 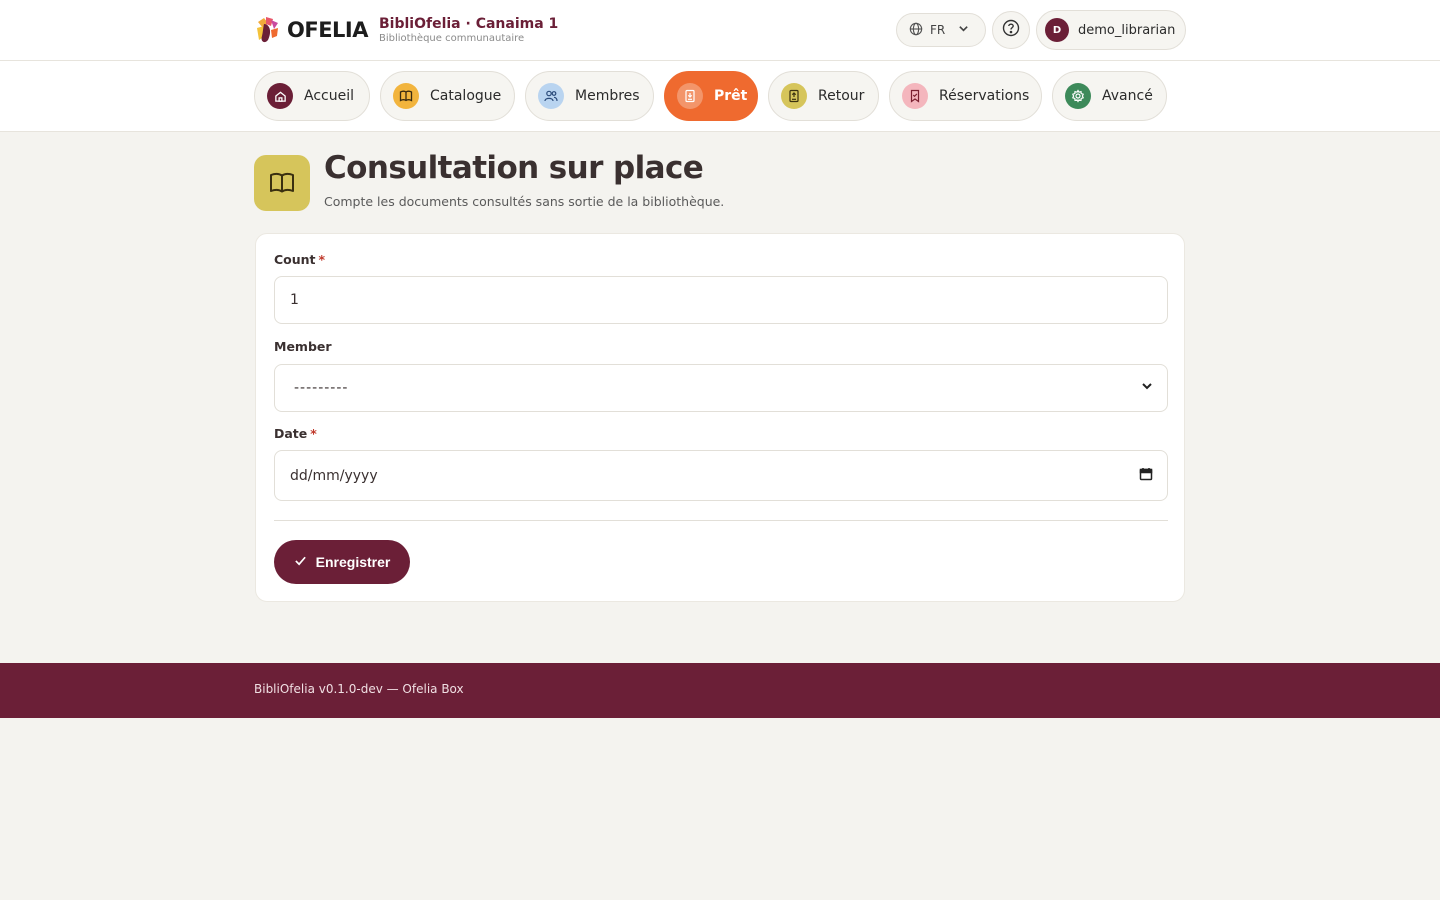 What do you see at coordinates (916, 30) in the screenshot?
I see `globe-icon` at bounding box center [916, 30].